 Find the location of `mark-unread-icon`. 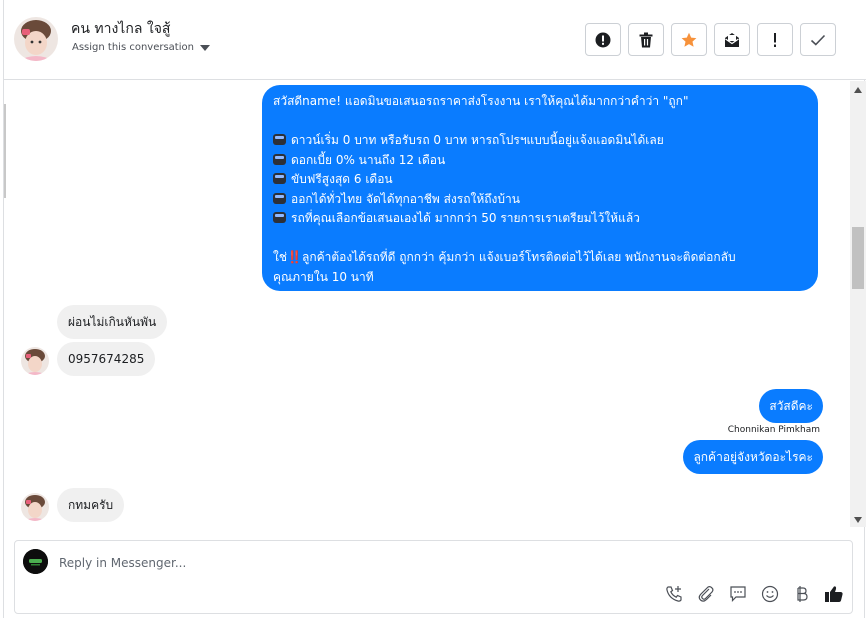

mark-unread-icon is located at coordinates (732, 39).